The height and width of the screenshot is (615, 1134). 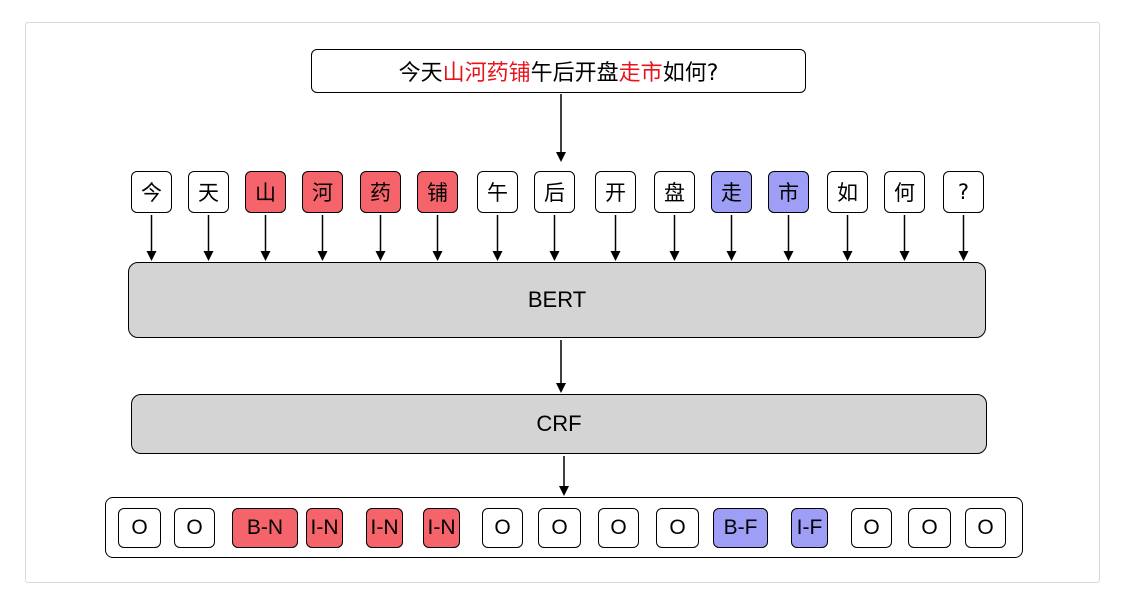 I want to click on input-sentence: 今天 山河药铺 午后开盘 走市 如何?, so click(x=558, y=71).